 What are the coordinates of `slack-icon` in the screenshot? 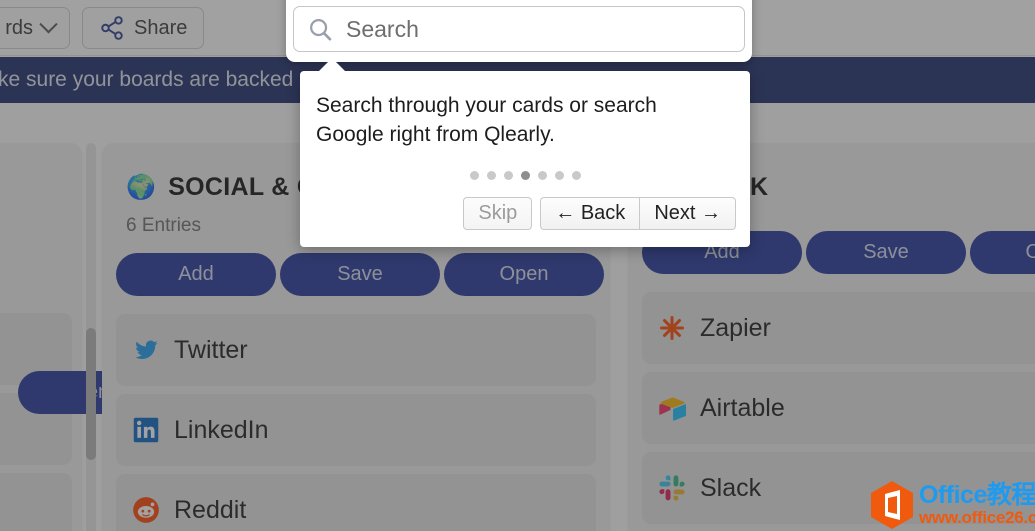 It's located at (672, 488).